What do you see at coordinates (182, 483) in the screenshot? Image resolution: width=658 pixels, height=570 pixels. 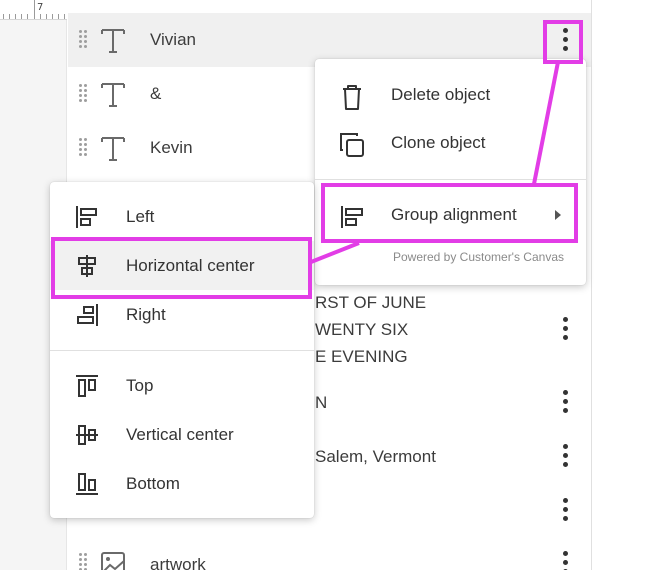 I see `align-bottom-menu-item: Bottom` at bounding box center [182, 483].